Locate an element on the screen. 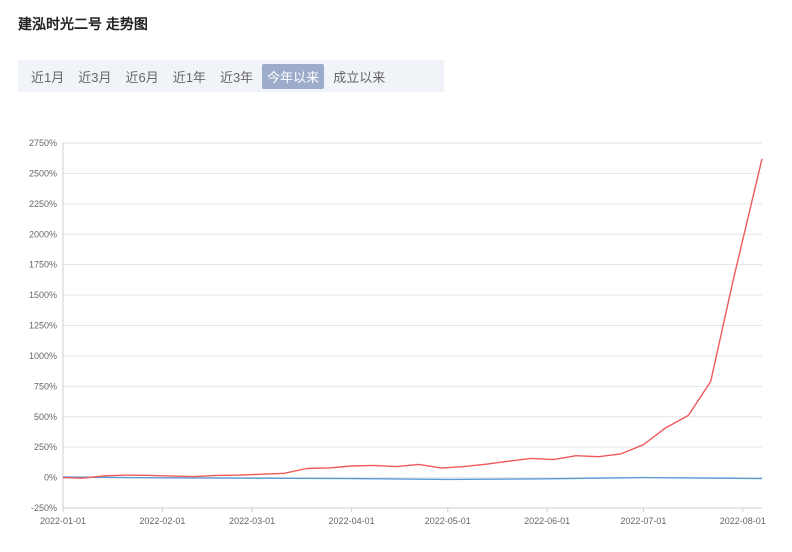  tab-3-years: 近3年 is located at coordinates (236, 76).